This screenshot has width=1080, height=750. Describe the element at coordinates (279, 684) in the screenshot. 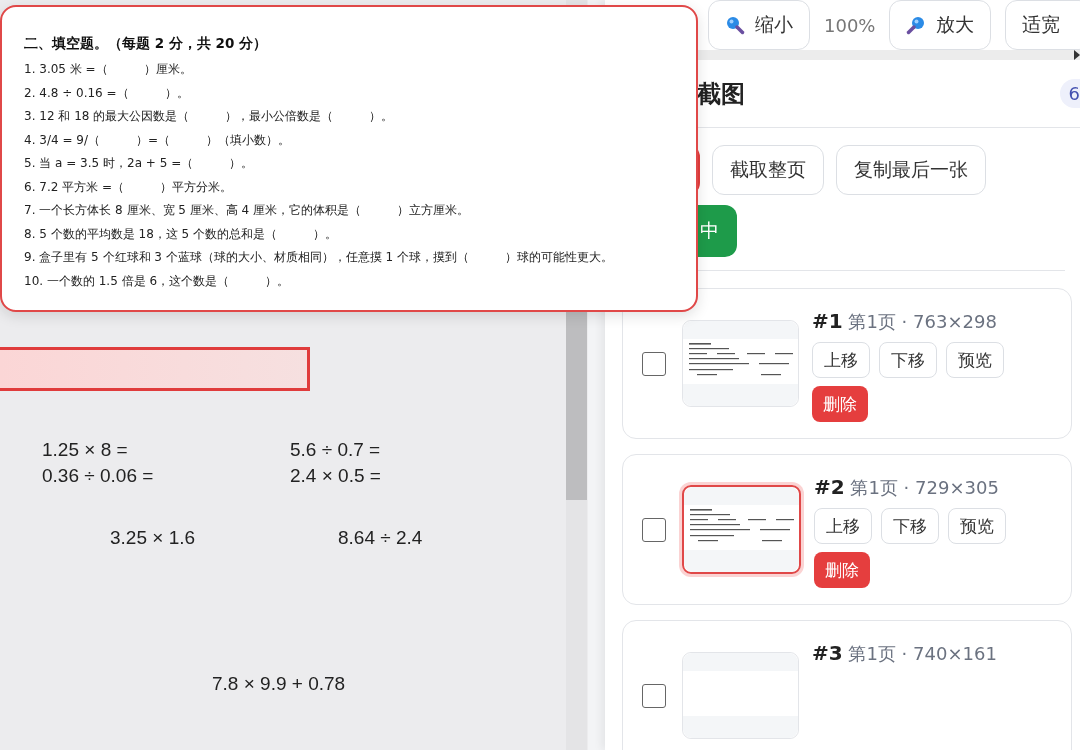

I see `math-expression: 7.8 × 9.9 + 0.78` at that location.